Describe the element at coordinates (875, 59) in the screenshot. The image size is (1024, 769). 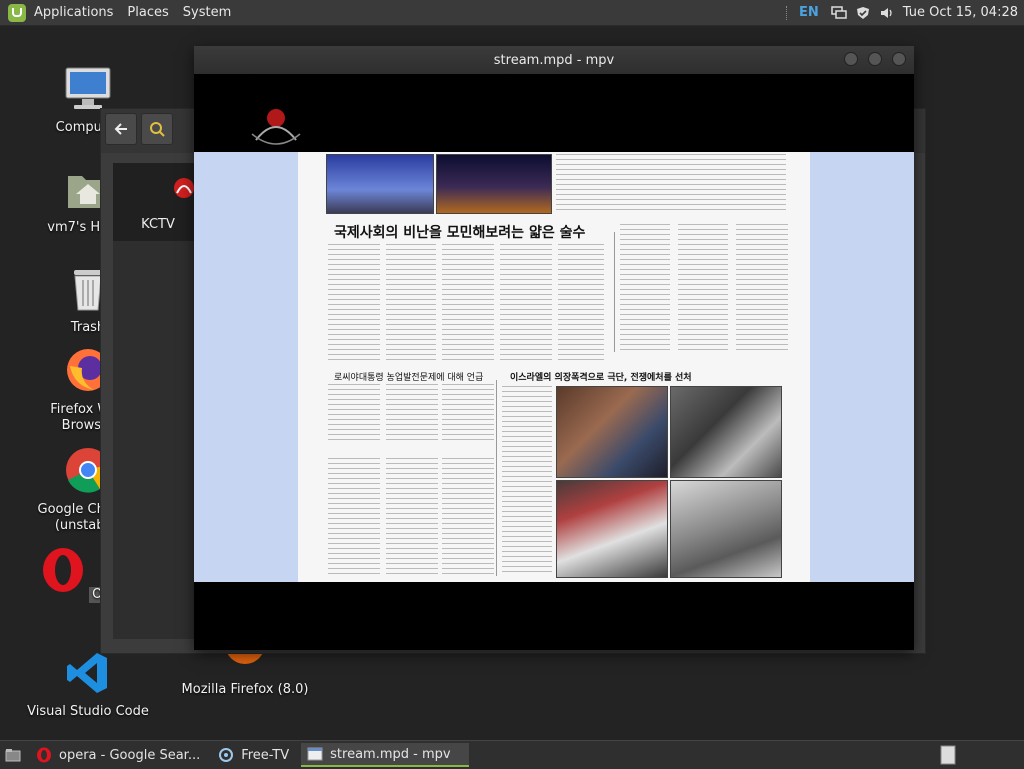
I see `maximize-button` at that location.